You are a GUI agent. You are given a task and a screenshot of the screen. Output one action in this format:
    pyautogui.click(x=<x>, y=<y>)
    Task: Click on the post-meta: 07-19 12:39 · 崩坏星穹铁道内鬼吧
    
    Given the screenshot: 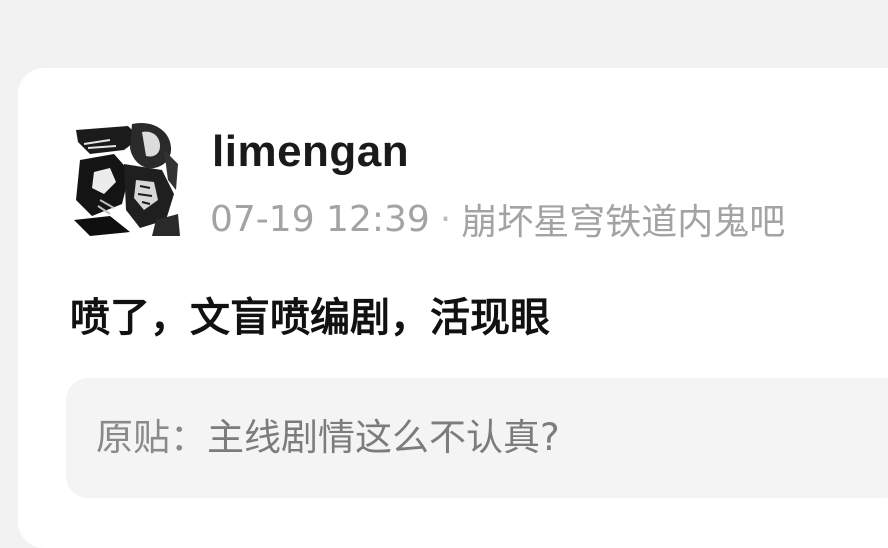 What is the action you would take?
    pyautogui.click(x=497, y=219)
    